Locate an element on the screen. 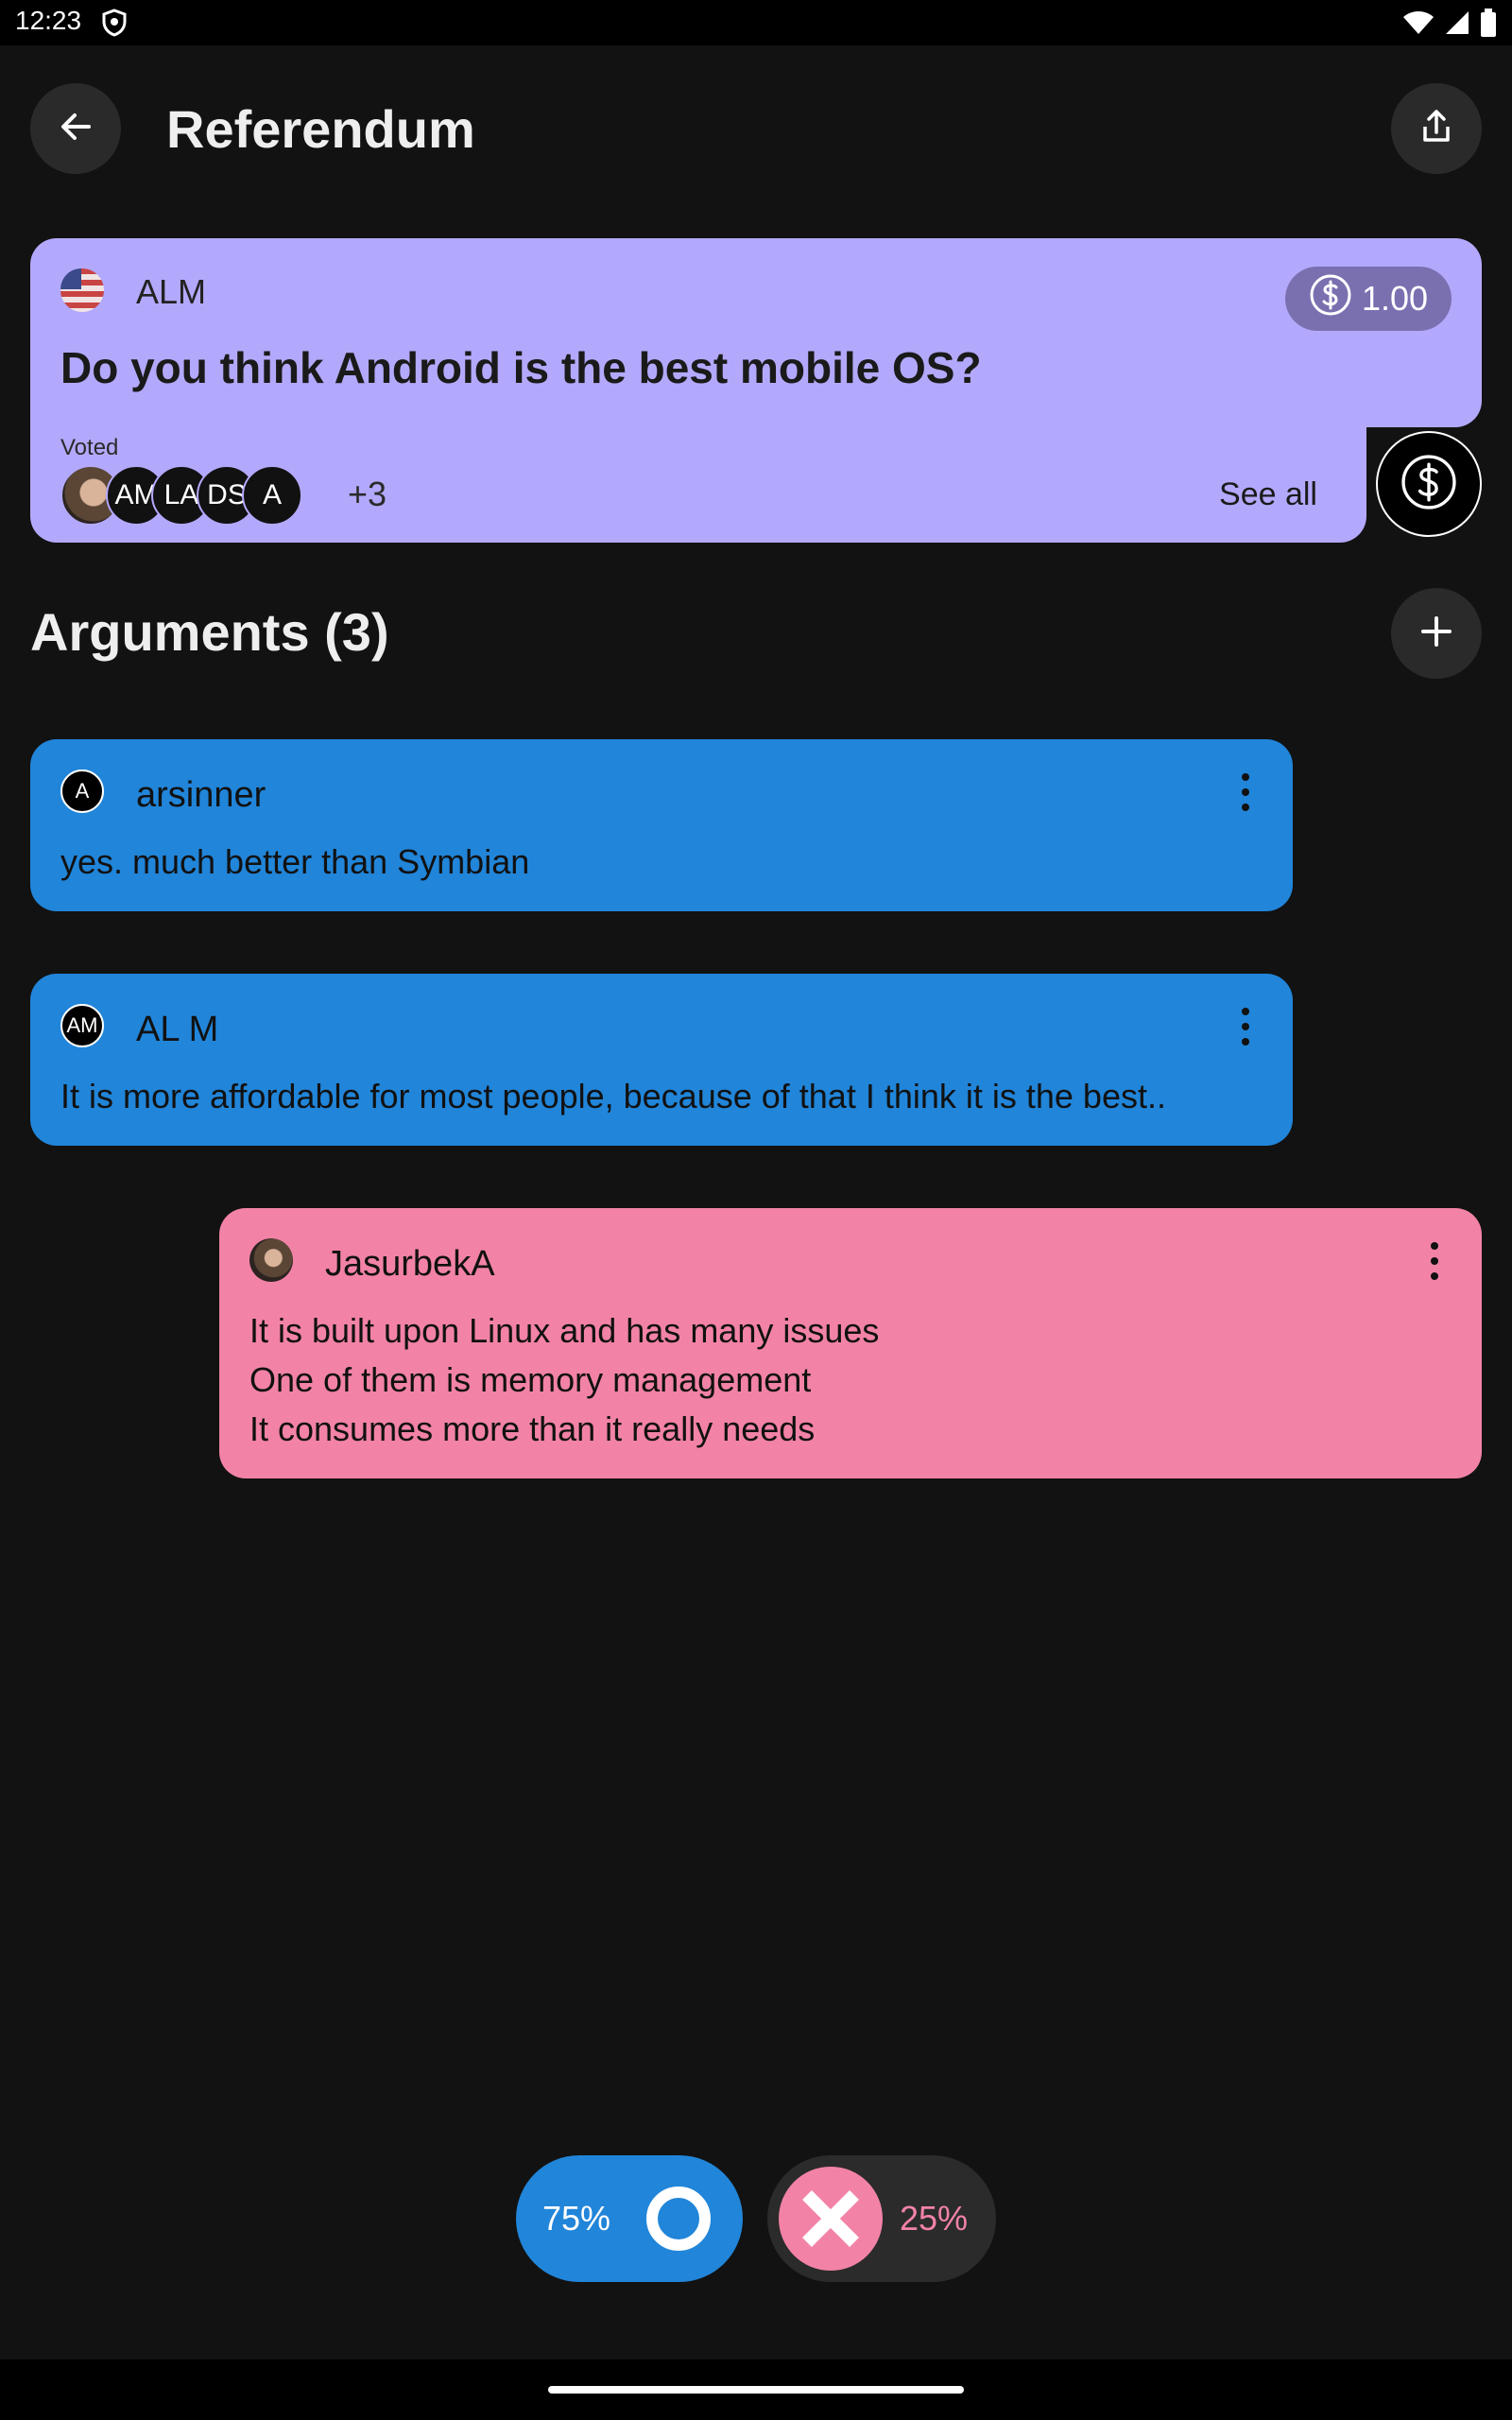 The height and width of the screenshot is (2420, 1512). wifi-icon is located at coordinates (1418, 25).